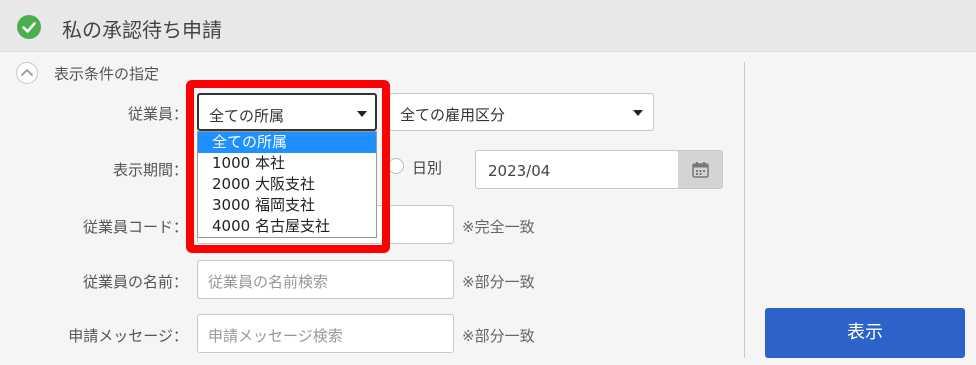 This screenshot has width=976, height=365. I want to click on employee-code-note: ※完全一致, so click(498, 227).